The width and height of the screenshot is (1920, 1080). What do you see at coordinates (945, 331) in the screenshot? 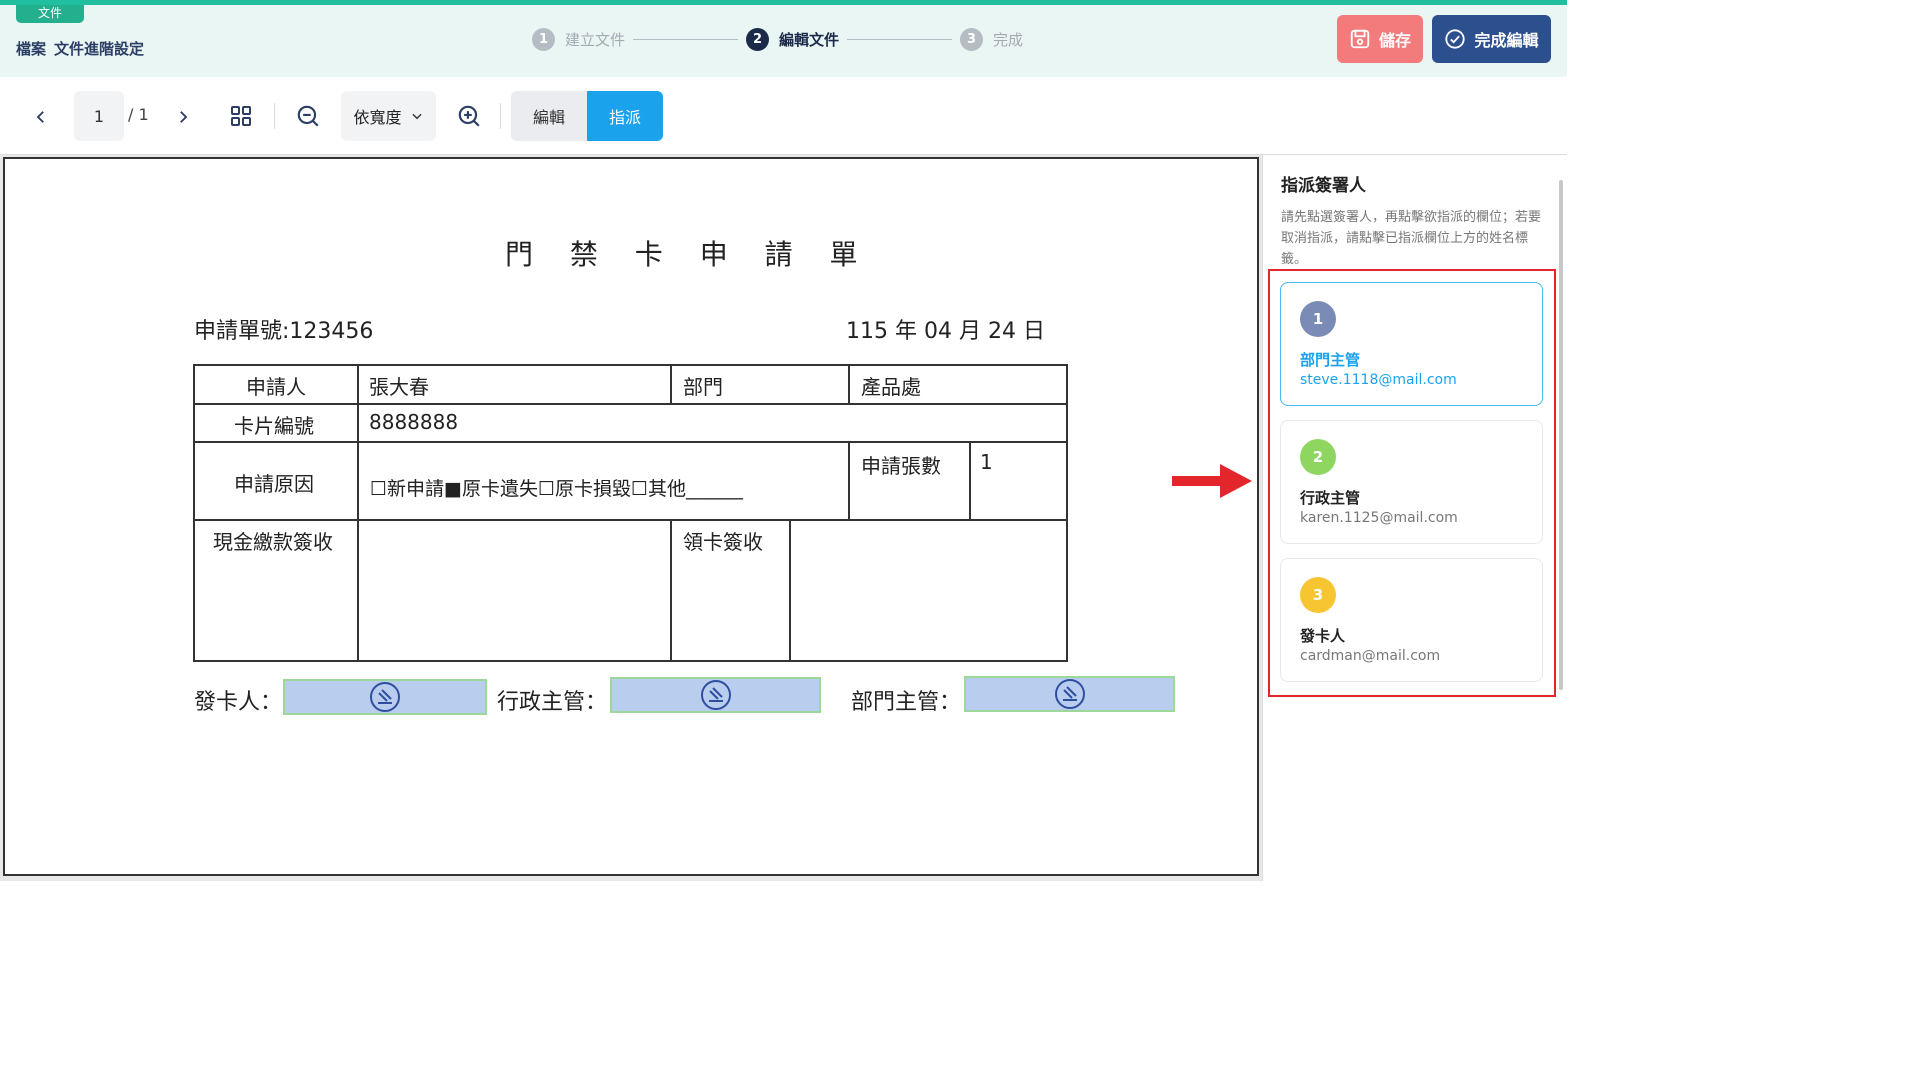
I see `form-date: 115 年 04 月 24 日` at bounding box center [945, 331].